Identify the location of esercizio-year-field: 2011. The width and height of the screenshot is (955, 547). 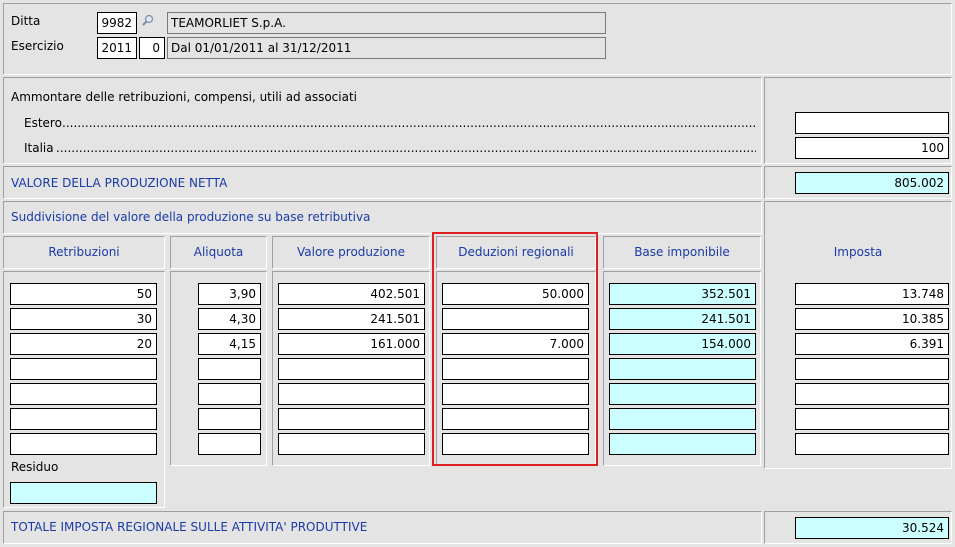
(117, 48).